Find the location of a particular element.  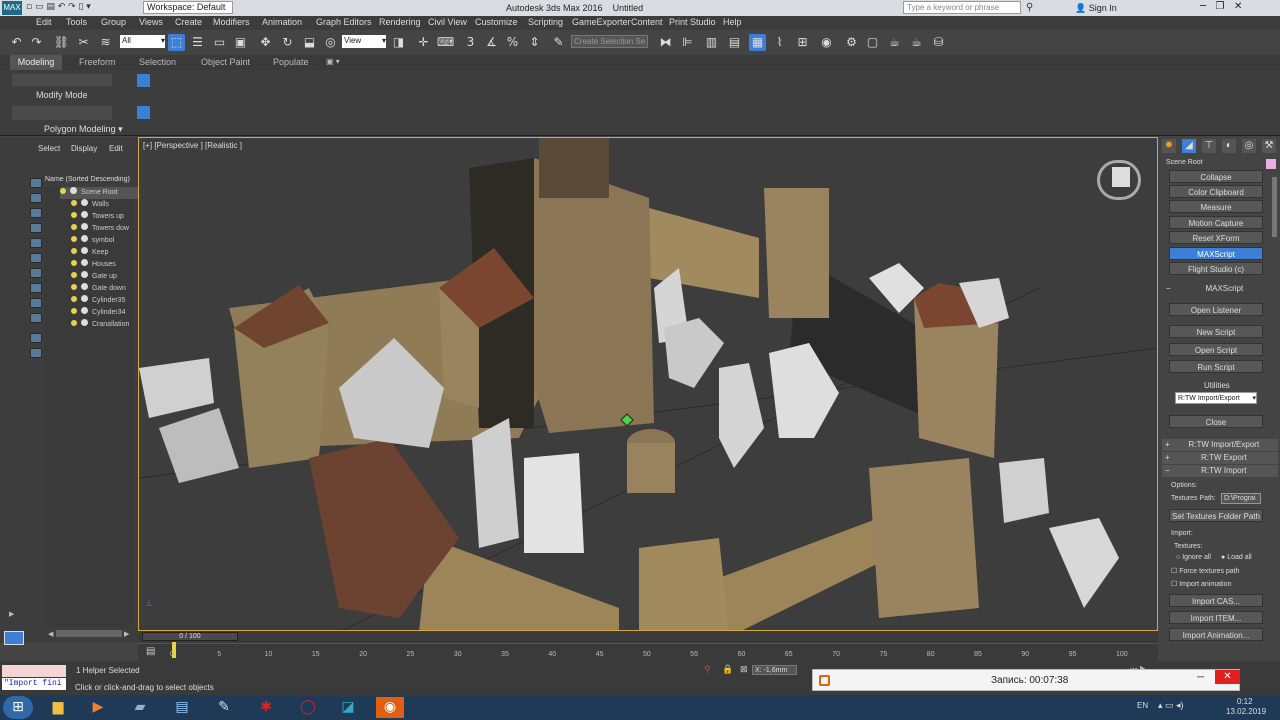

menu-group: Group is located at coordinates (113, 22).